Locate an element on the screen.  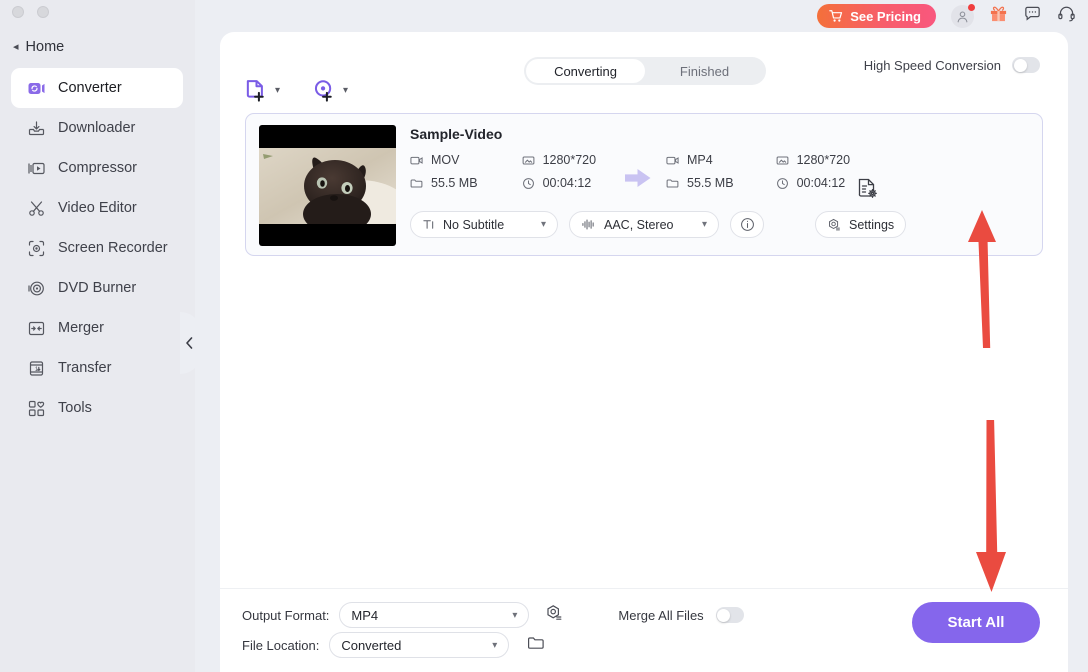
sidebar-item-label: Compressor is located at coordinates (97, 168).